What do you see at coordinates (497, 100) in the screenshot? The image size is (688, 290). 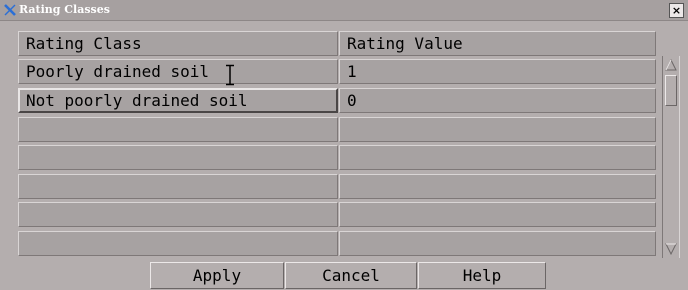 I see `rating-value-cell: 0` at bounding box center [497, 100].